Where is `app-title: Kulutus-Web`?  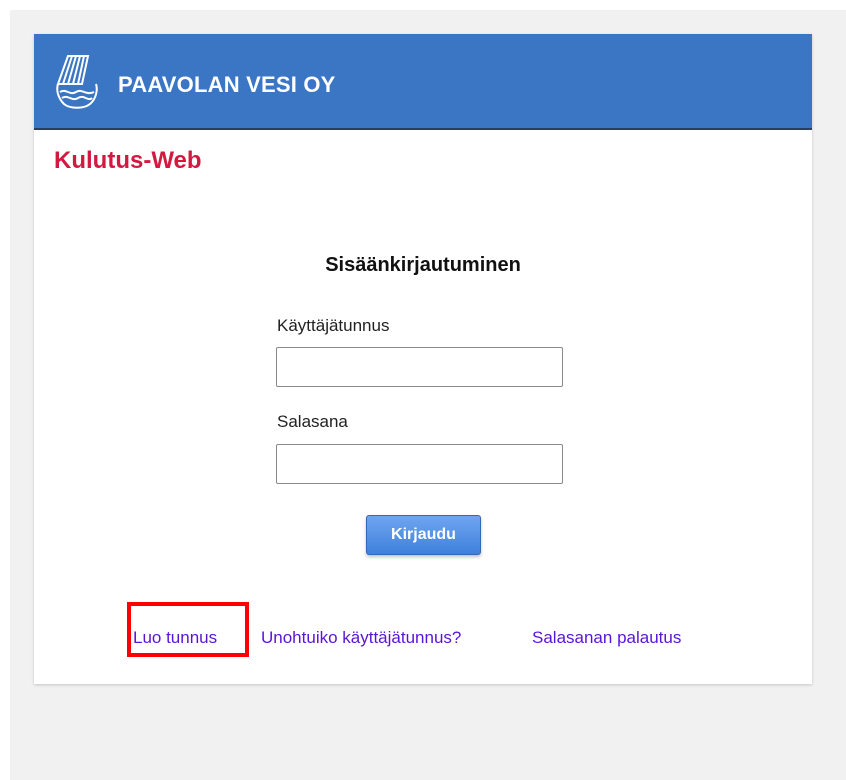
app-title: Kulutus-Web is located at coordinates (128, 160).